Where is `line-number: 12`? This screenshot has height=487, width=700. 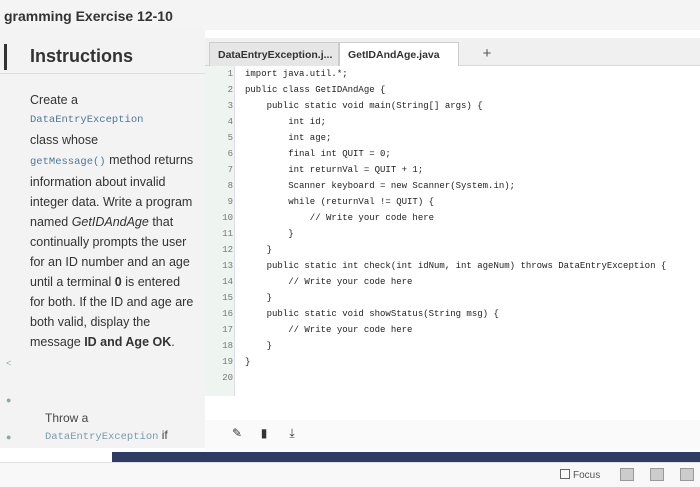
line-number: 12 is located at coordinates (227, 250).